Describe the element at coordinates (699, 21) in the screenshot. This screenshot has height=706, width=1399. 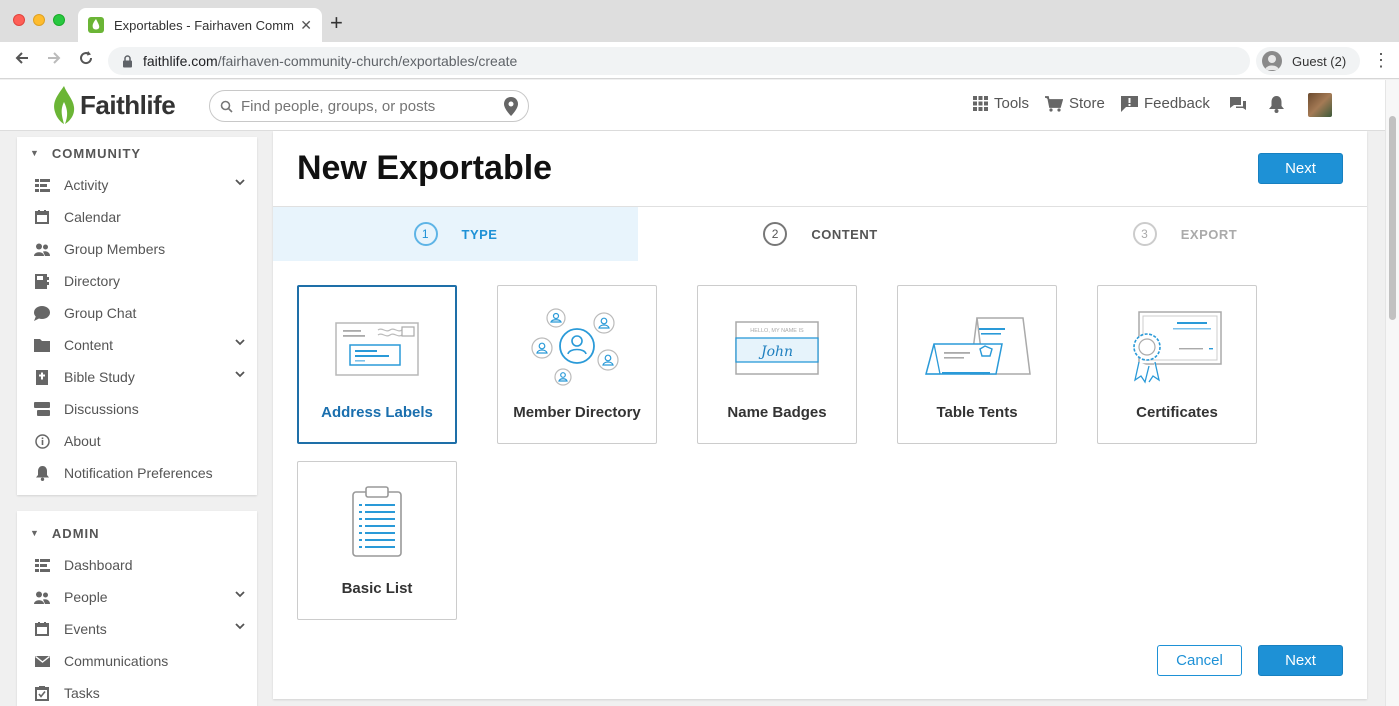
I see `browser-tab-bar: Exportables - Fairhaven Comm ✕ +` at that location.